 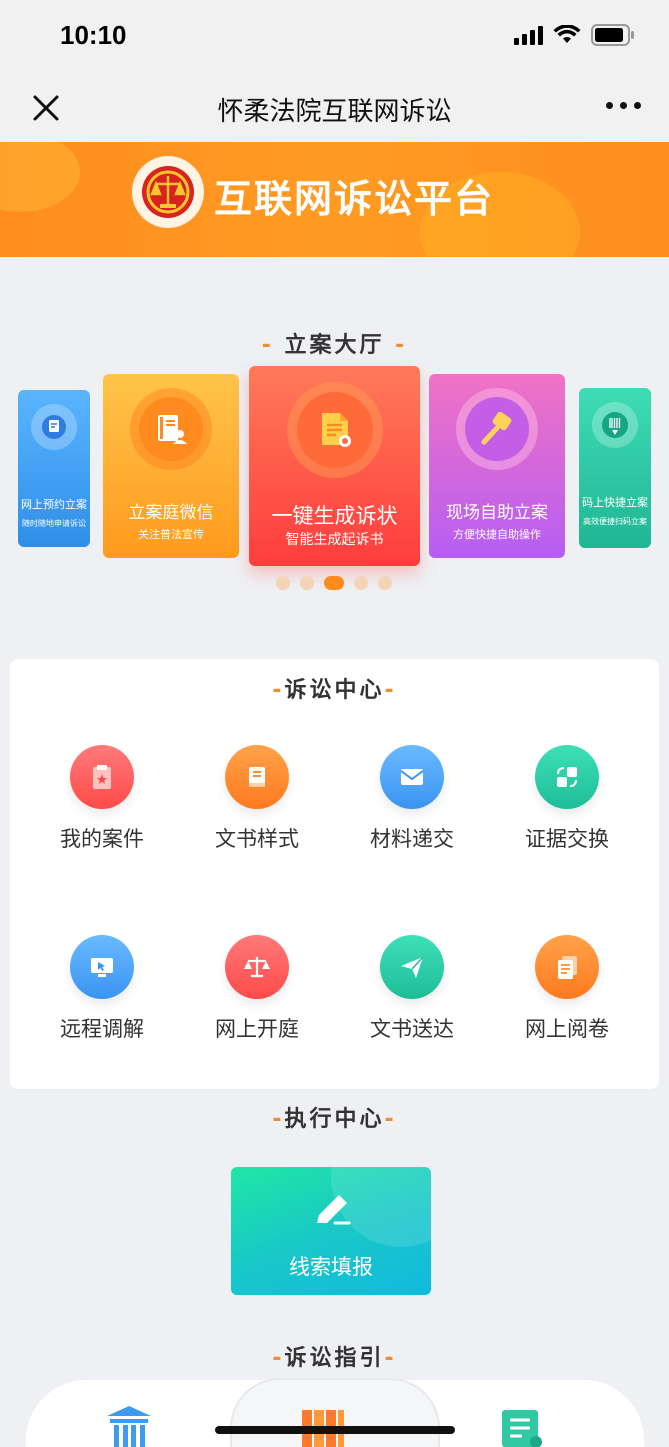 What do you see at coordinates (102, 777) in the screenshot?
I see `clipboard-star-icon` at bounding box center [102, 777].